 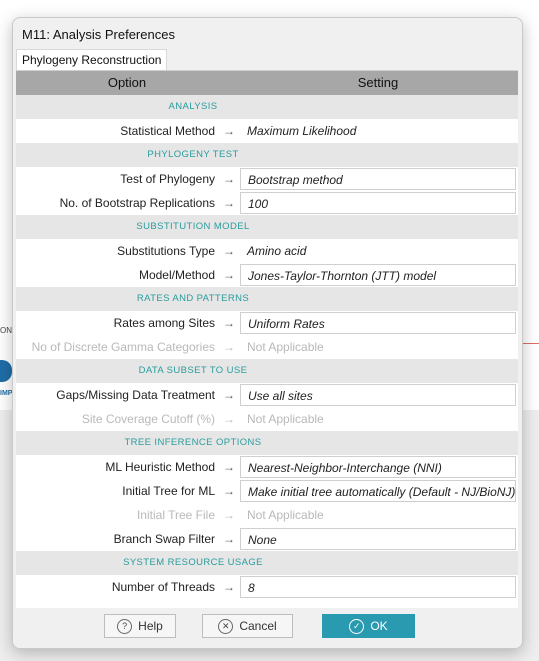 What do you see at coordinates (127, 82) in the screenshot?
I see `option-column-header: Option` at bounding box center [127, 82].